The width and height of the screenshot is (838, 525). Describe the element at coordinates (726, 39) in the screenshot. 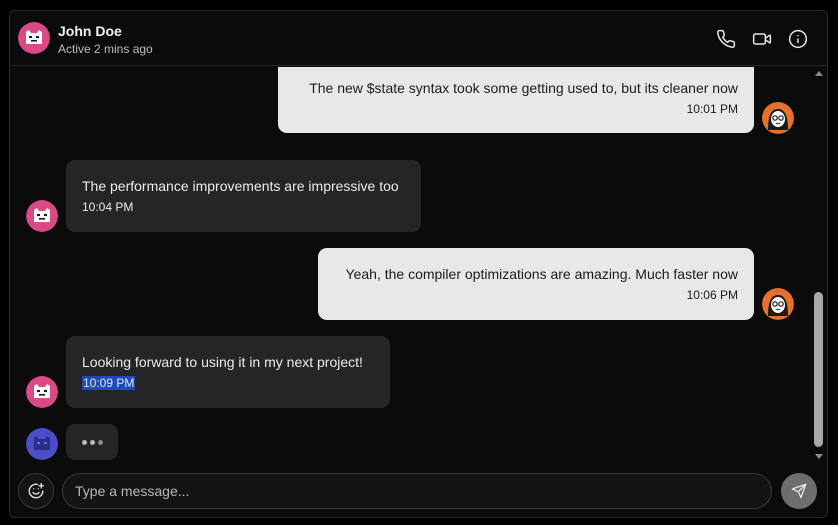

I see `phone-icon` at that location.